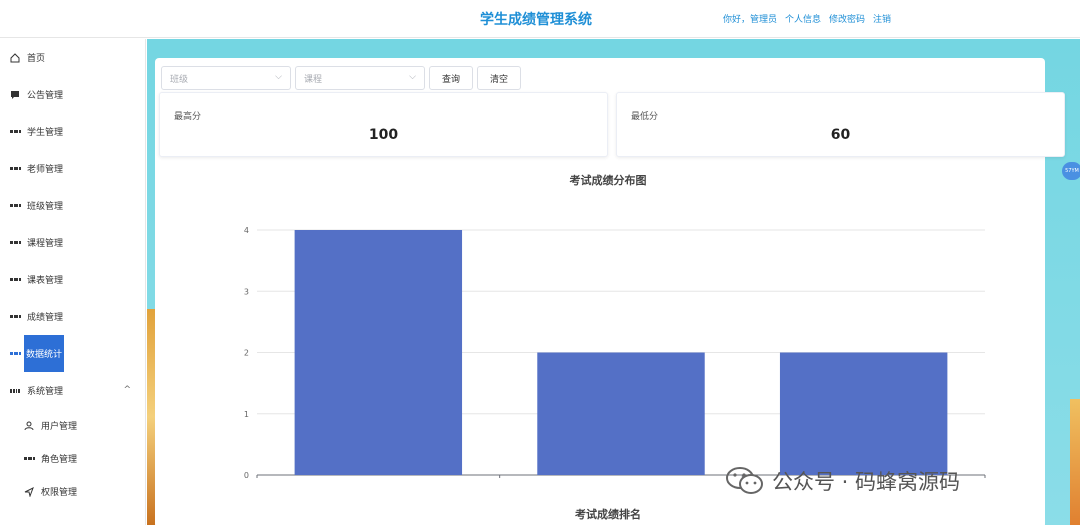 This screenshot has width=1080, height=525. Describe the element at coordinates (840, 124) in the screenshot. I see `min-score-card: 最低分 60` at that location.